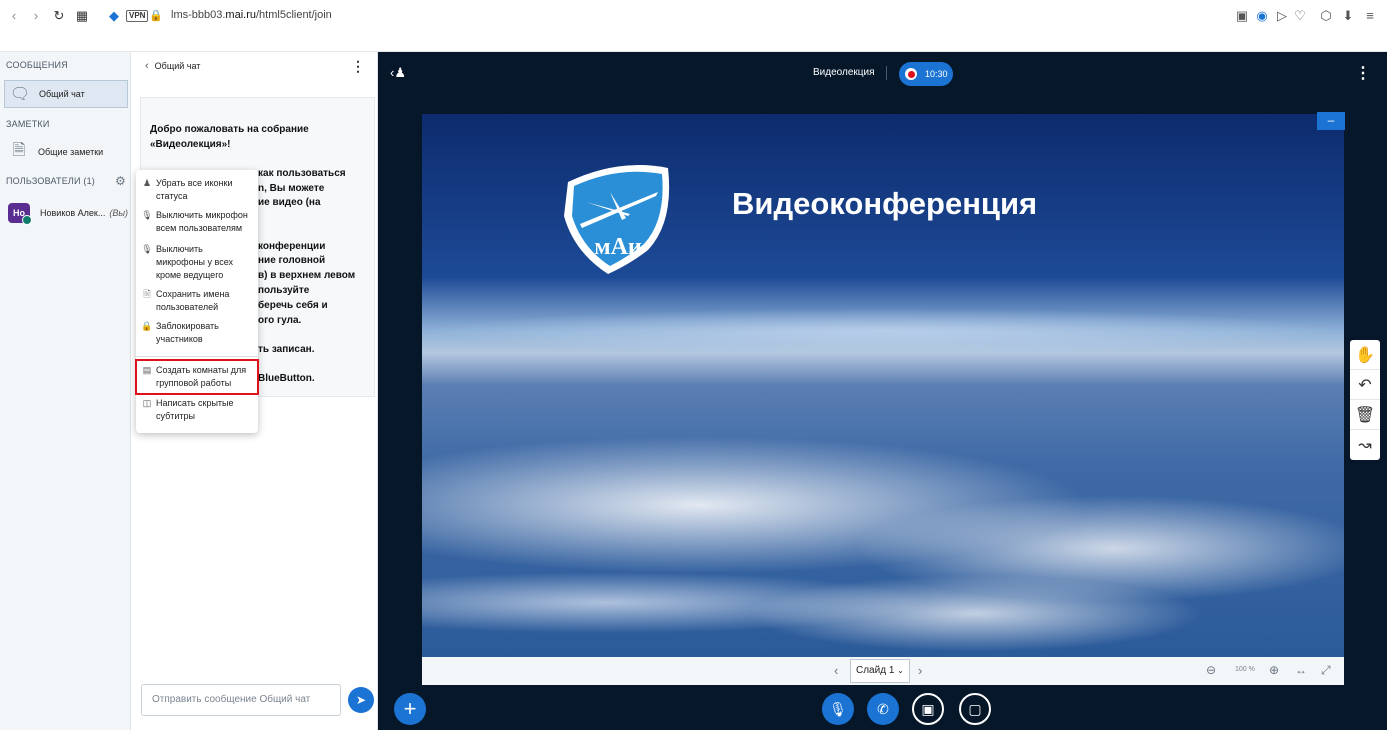  Describe the element at coordinates (198, 301) in the screenshot. I see `menu-item-save-names: 🗎 Сохранить имена пользователей` at that location.